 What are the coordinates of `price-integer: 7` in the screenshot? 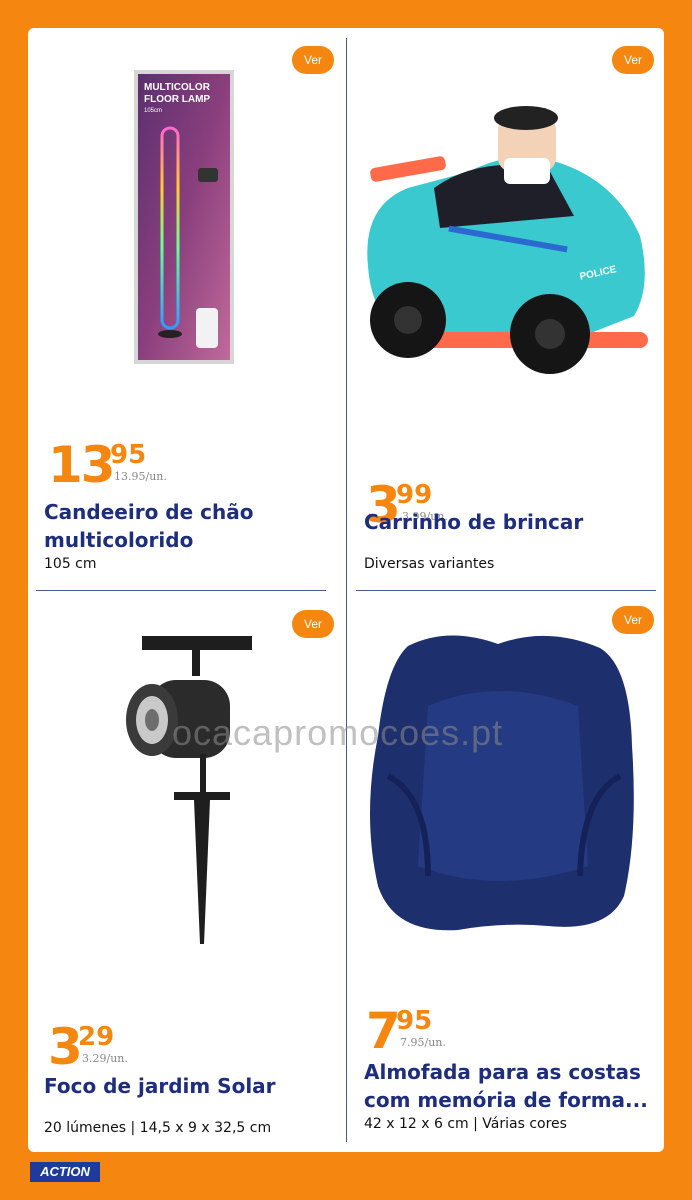 It's located at (383, 1031).